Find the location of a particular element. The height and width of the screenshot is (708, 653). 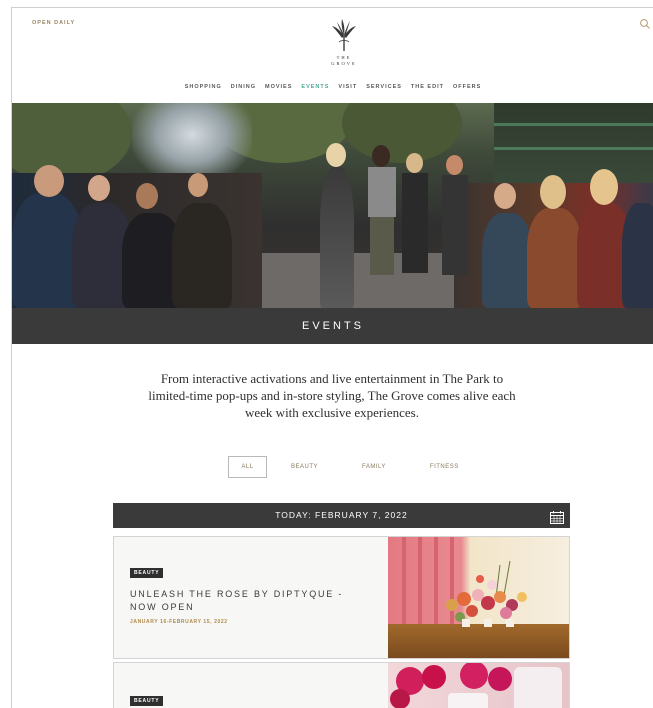

event-title: UNLEASH THE ROSE BY DIPTYQUE - NOW OPEN is located at coordinates (247, 601).